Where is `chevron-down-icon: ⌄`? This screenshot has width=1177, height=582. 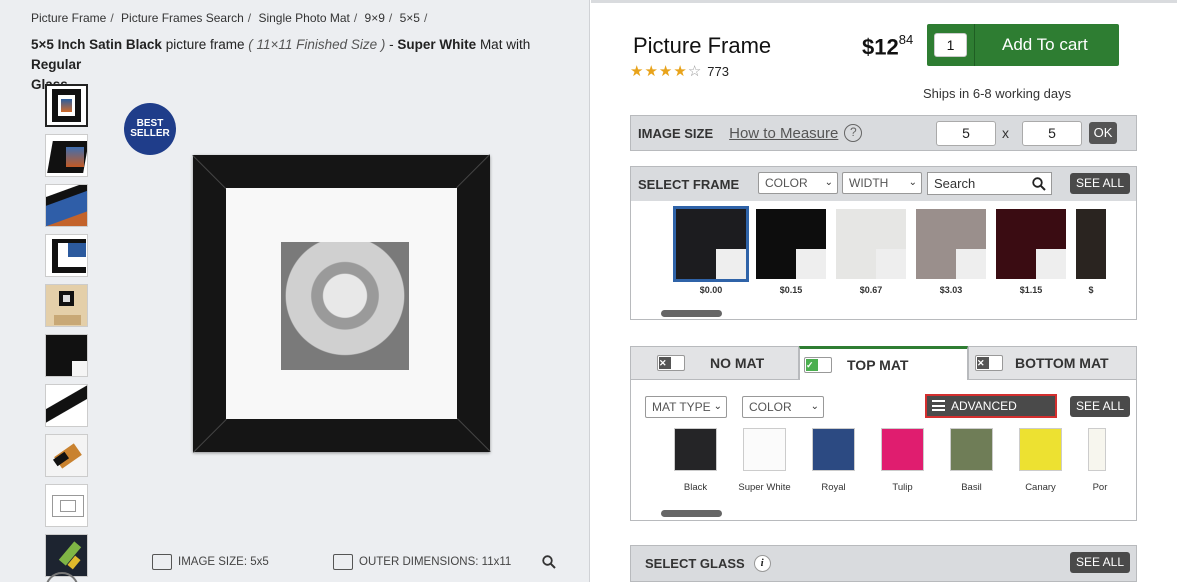
chevron-down-icon: ⌄ is located at coordinates (912, 182).